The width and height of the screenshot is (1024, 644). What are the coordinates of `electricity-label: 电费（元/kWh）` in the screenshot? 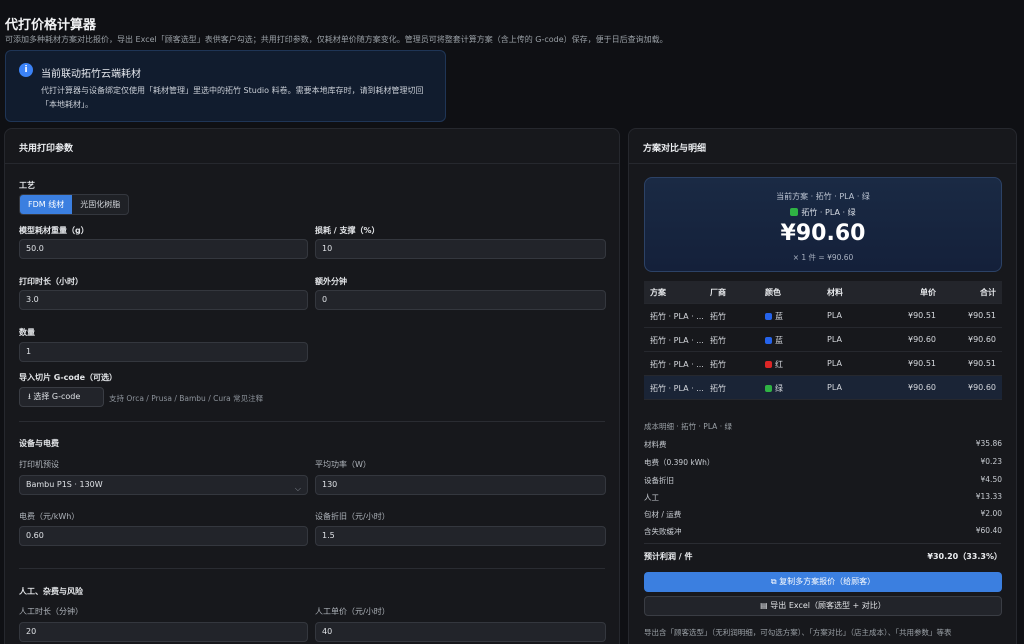 It's located at (49, 516).